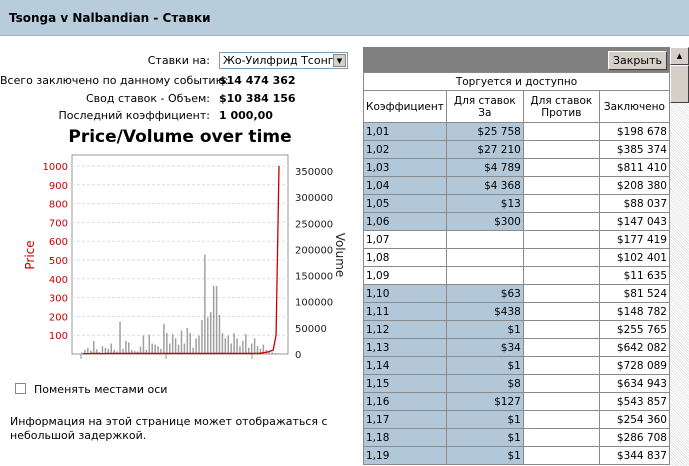 The height and width of the screenshot is (466, 689). I want to click on table-row: 1,15 $8 $634 943, so click(516, 383).